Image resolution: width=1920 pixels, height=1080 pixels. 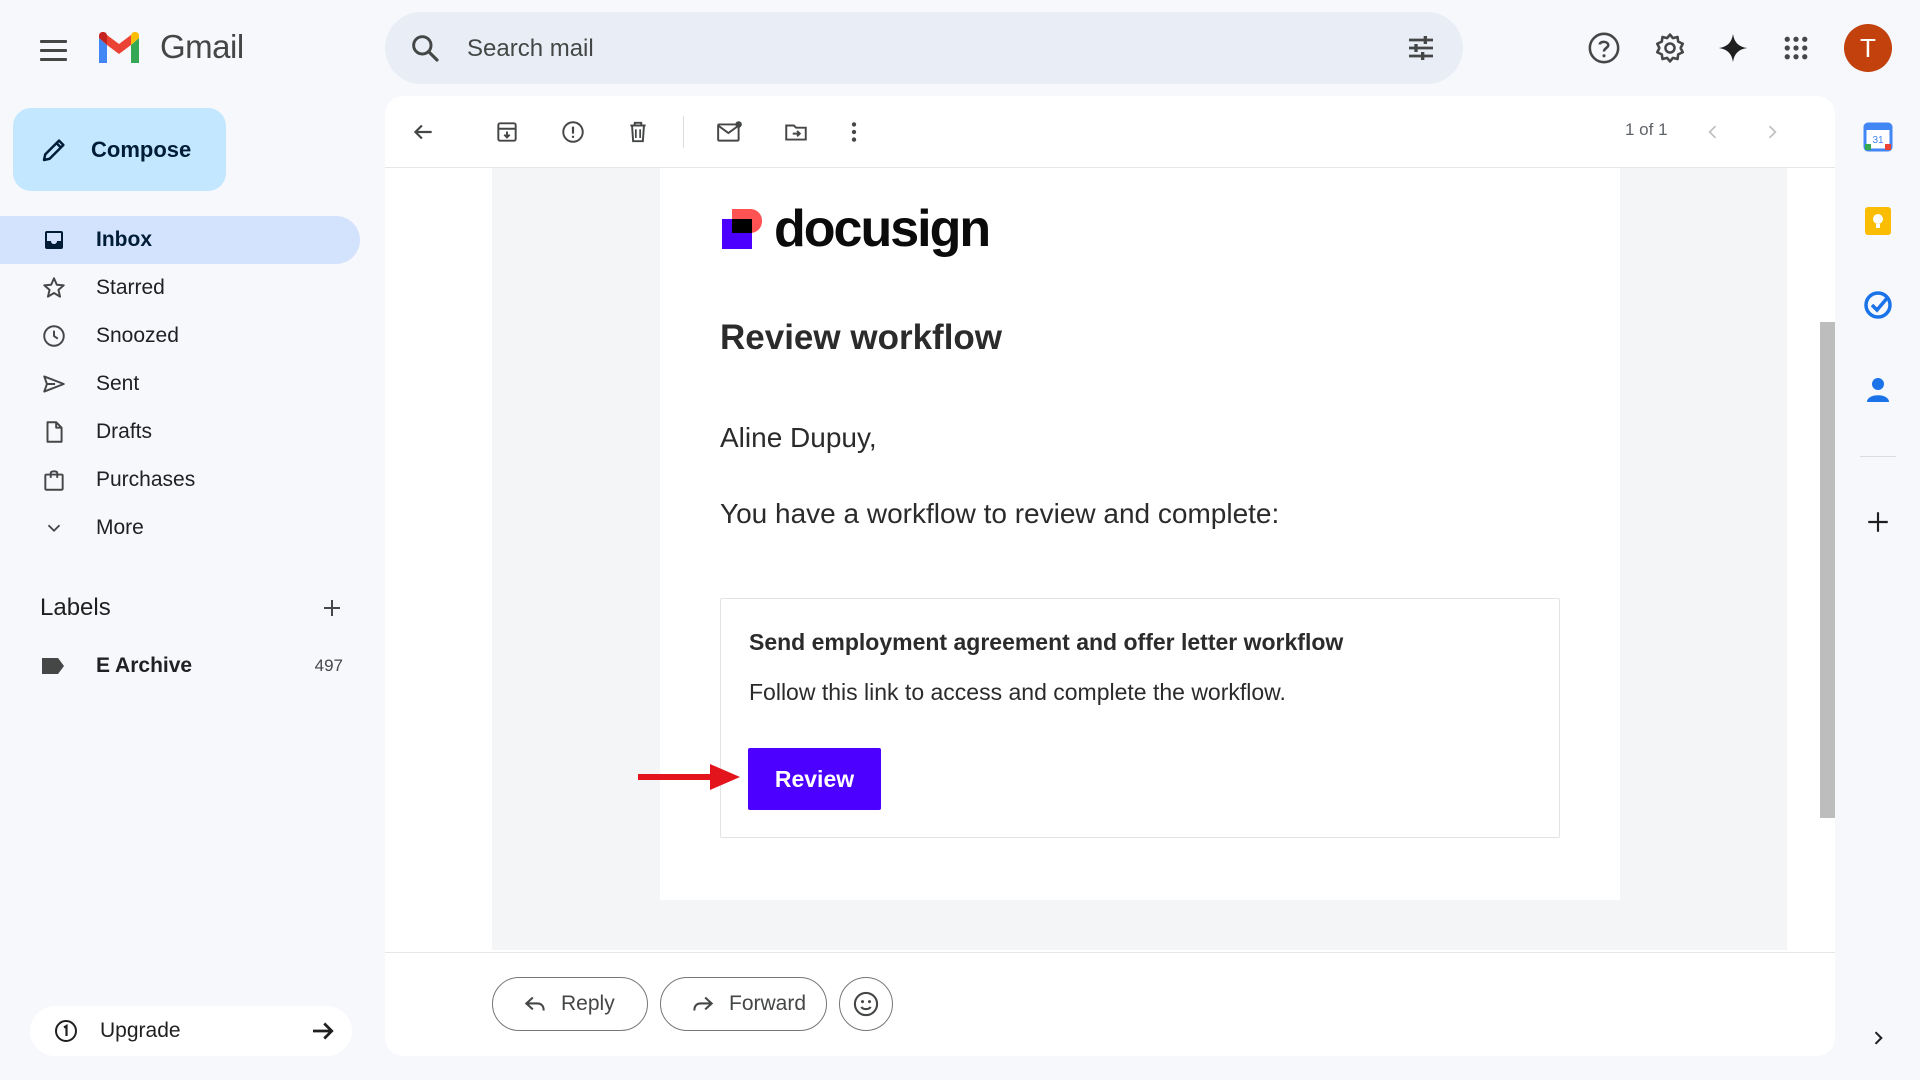 What do you see at coordinates (1772, 132) in the screenshot?
I see `chevron-right-icon` at bounding box center [1772, 132].